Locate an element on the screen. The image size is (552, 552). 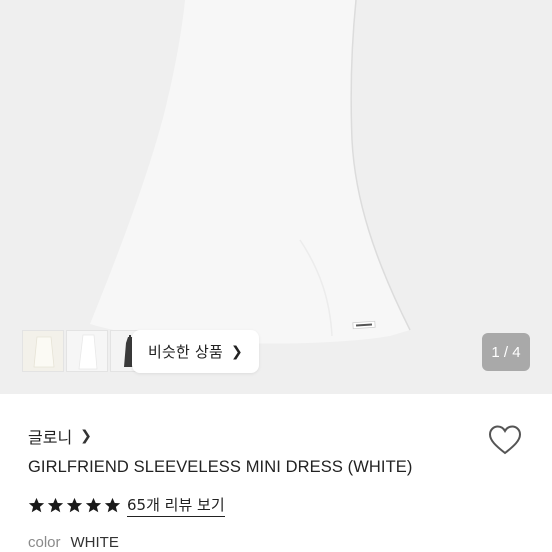
similar-products-label: 비슷한 상품 is located at coordinates (186, 352).